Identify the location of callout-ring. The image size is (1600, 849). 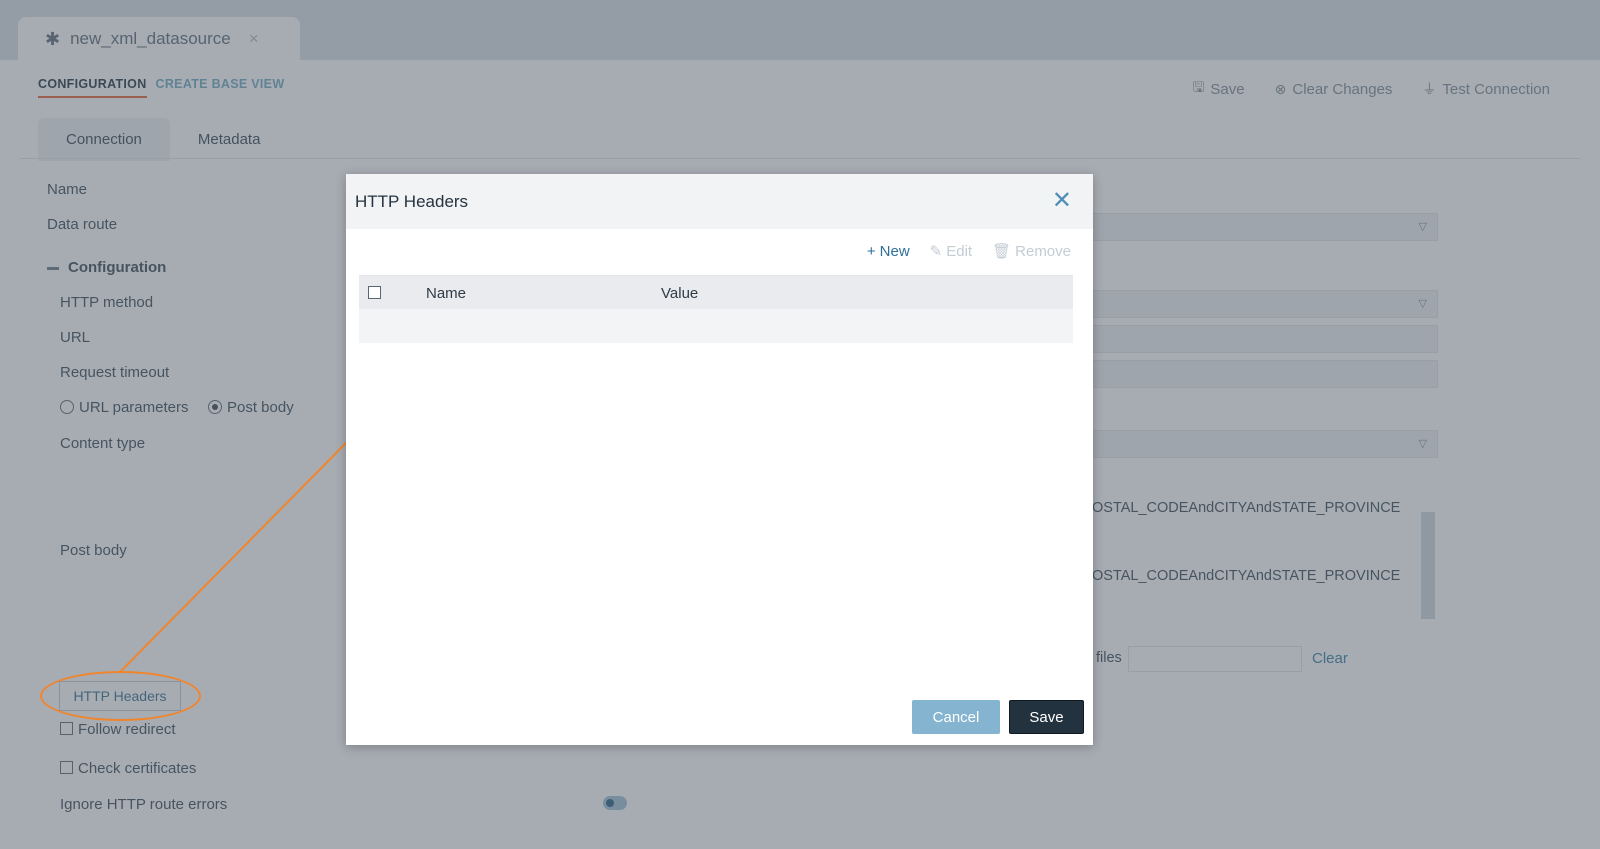
(120, 696).